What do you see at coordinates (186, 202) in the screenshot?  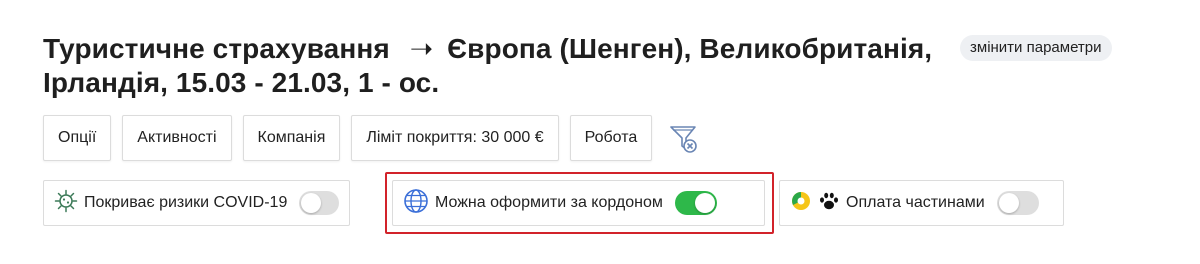 I see `toggle-covid-label: Покриває ризики COVID-19` at bounding box center [186, 202].